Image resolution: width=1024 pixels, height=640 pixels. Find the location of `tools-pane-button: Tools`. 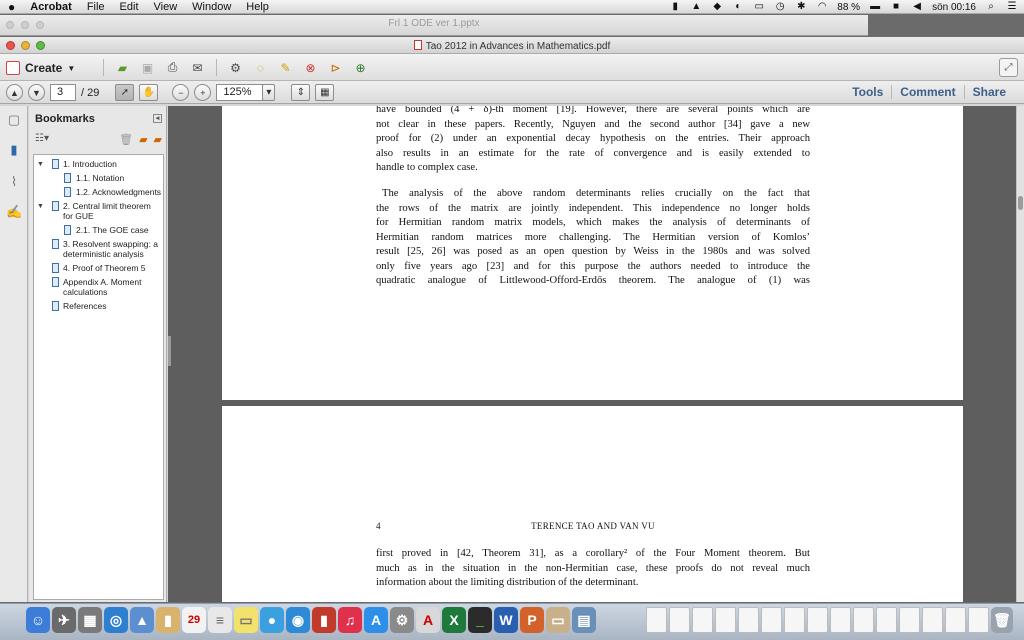

tools-pane-button: Tools is located at coordinates (867, 92).